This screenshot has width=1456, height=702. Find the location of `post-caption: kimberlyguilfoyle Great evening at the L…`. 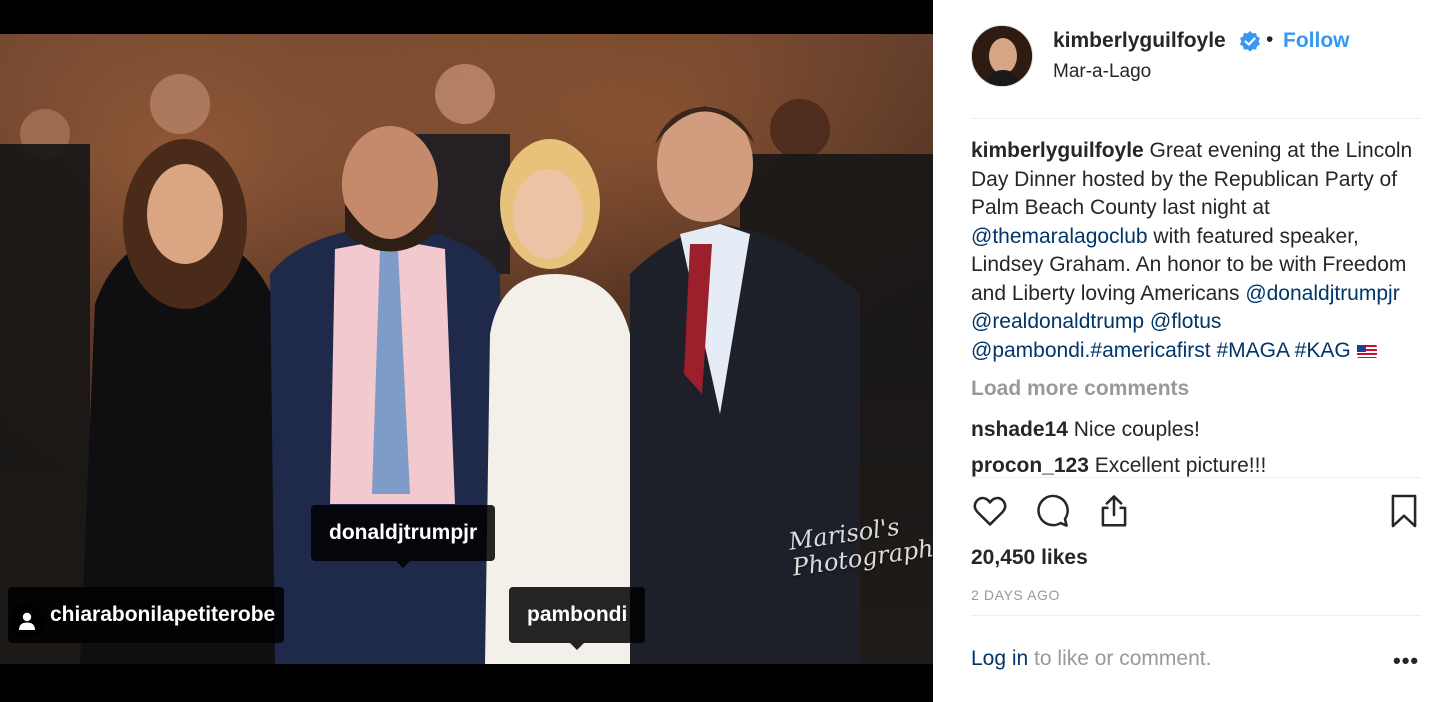

post-caption: kimberlyguilfoyle Great evening at the L… is located at coordinates (1198, 251).